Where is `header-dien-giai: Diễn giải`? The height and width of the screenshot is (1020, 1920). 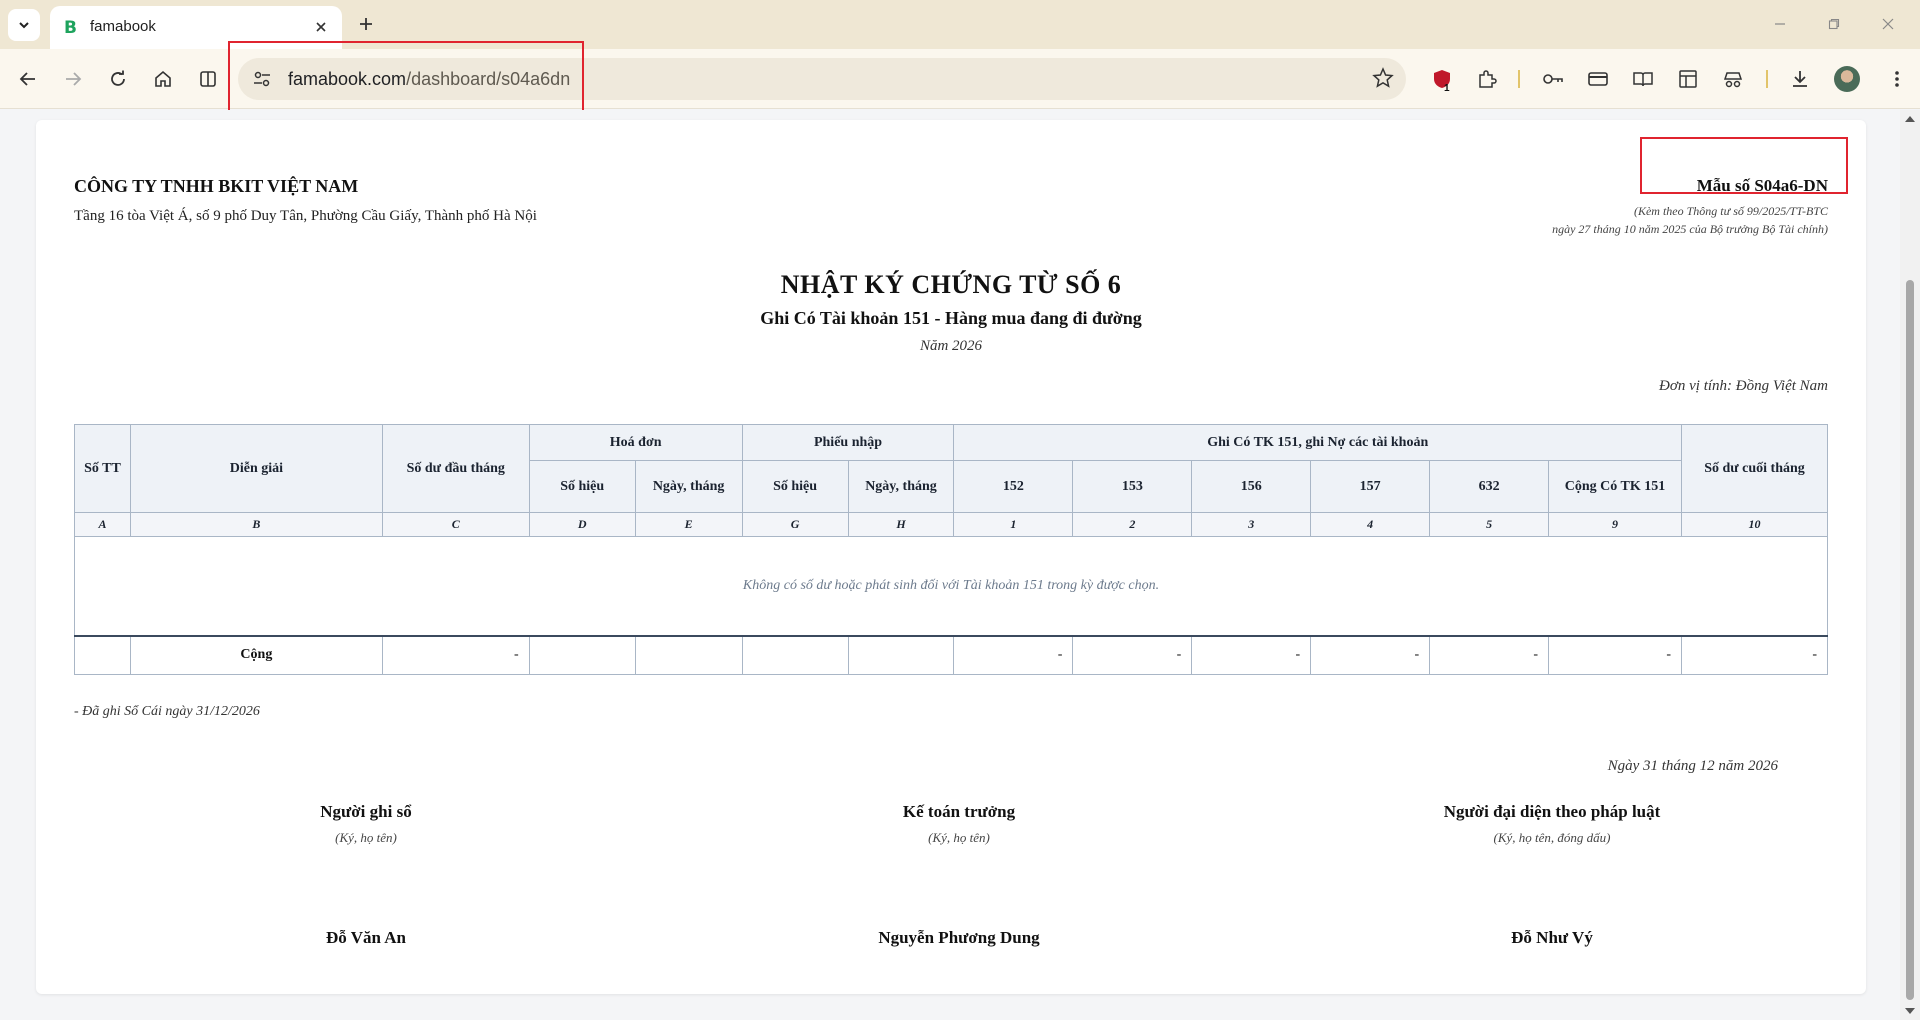
header-dien-giai: Diễn giải is located at coordinates (256, 468).